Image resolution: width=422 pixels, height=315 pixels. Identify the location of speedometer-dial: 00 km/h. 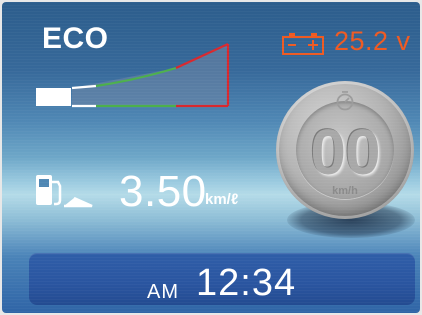
(345, 150).